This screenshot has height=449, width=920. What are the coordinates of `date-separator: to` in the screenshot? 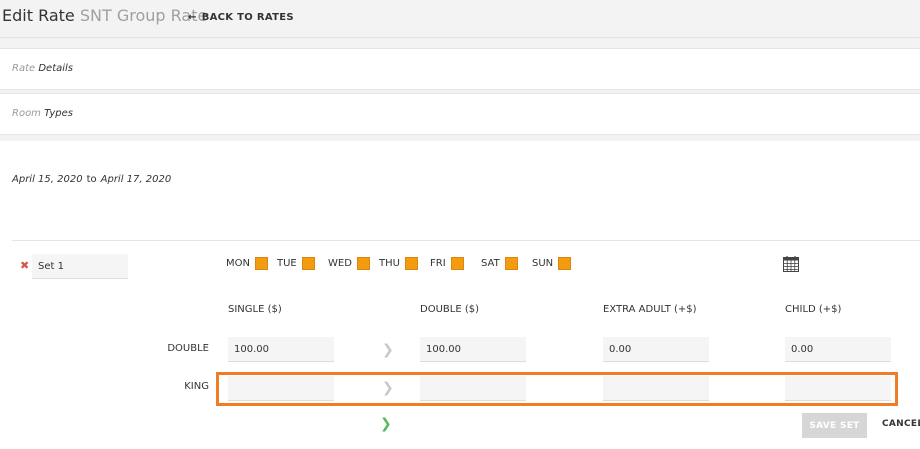 It's located at (91, 179).